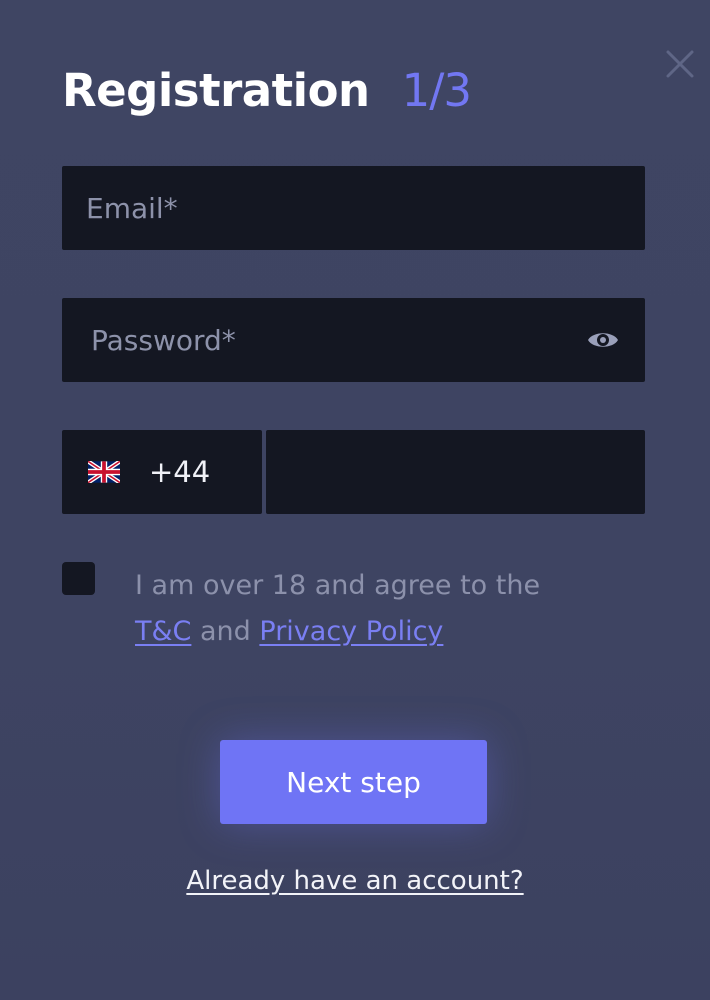 The width and height of the screenshot is (710, 1000). What do you see at coordinates (338, 585) in the screenshot?
I see `consent-prefix: I am over 18 and agree to the` at bounding box center [338, 585].